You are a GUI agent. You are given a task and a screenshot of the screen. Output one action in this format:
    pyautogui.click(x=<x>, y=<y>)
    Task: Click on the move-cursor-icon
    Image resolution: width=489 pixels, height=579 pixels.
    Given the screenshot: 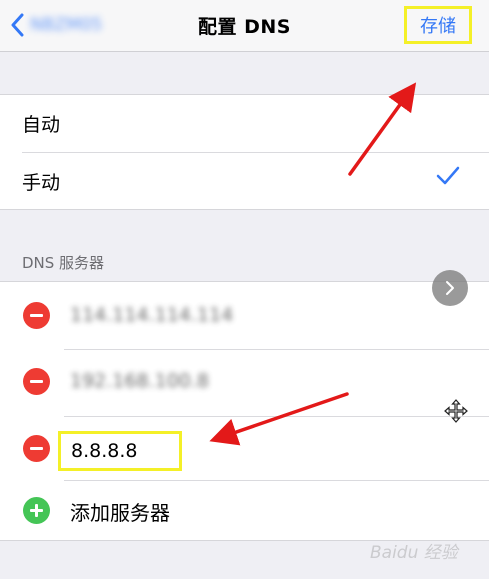 What is the action you would take?
    pyautogui.click(x=456, y=411)
    